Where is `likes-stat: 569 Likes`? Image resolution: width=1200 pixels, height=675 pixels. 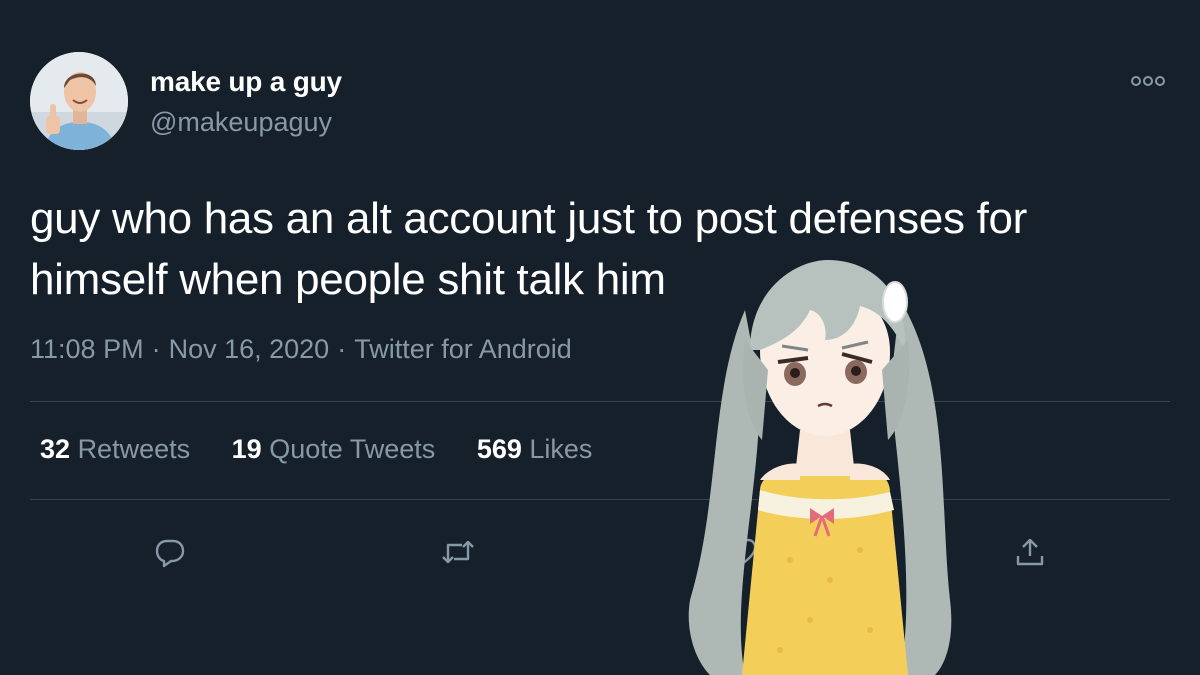 likes-stat: 569 Likes is located at coordinates (535, 449).